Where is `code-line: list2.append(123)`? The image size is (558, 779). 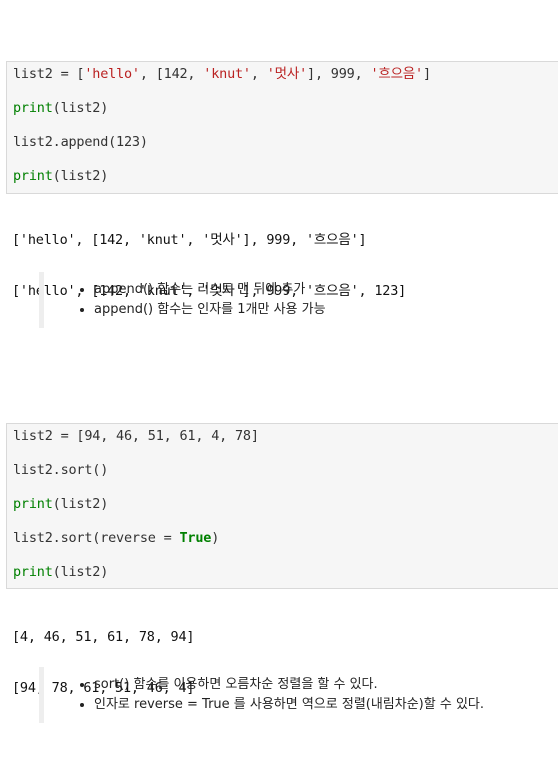 code-line: list2.append(123) is located at coordinates (80, 142).